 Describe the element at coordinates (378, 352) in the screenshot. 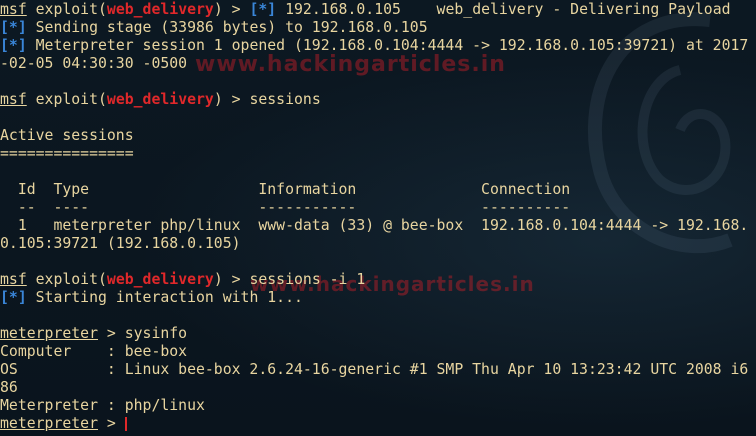

I see `sysinfo-computer: Computer : bee-box` at that location.